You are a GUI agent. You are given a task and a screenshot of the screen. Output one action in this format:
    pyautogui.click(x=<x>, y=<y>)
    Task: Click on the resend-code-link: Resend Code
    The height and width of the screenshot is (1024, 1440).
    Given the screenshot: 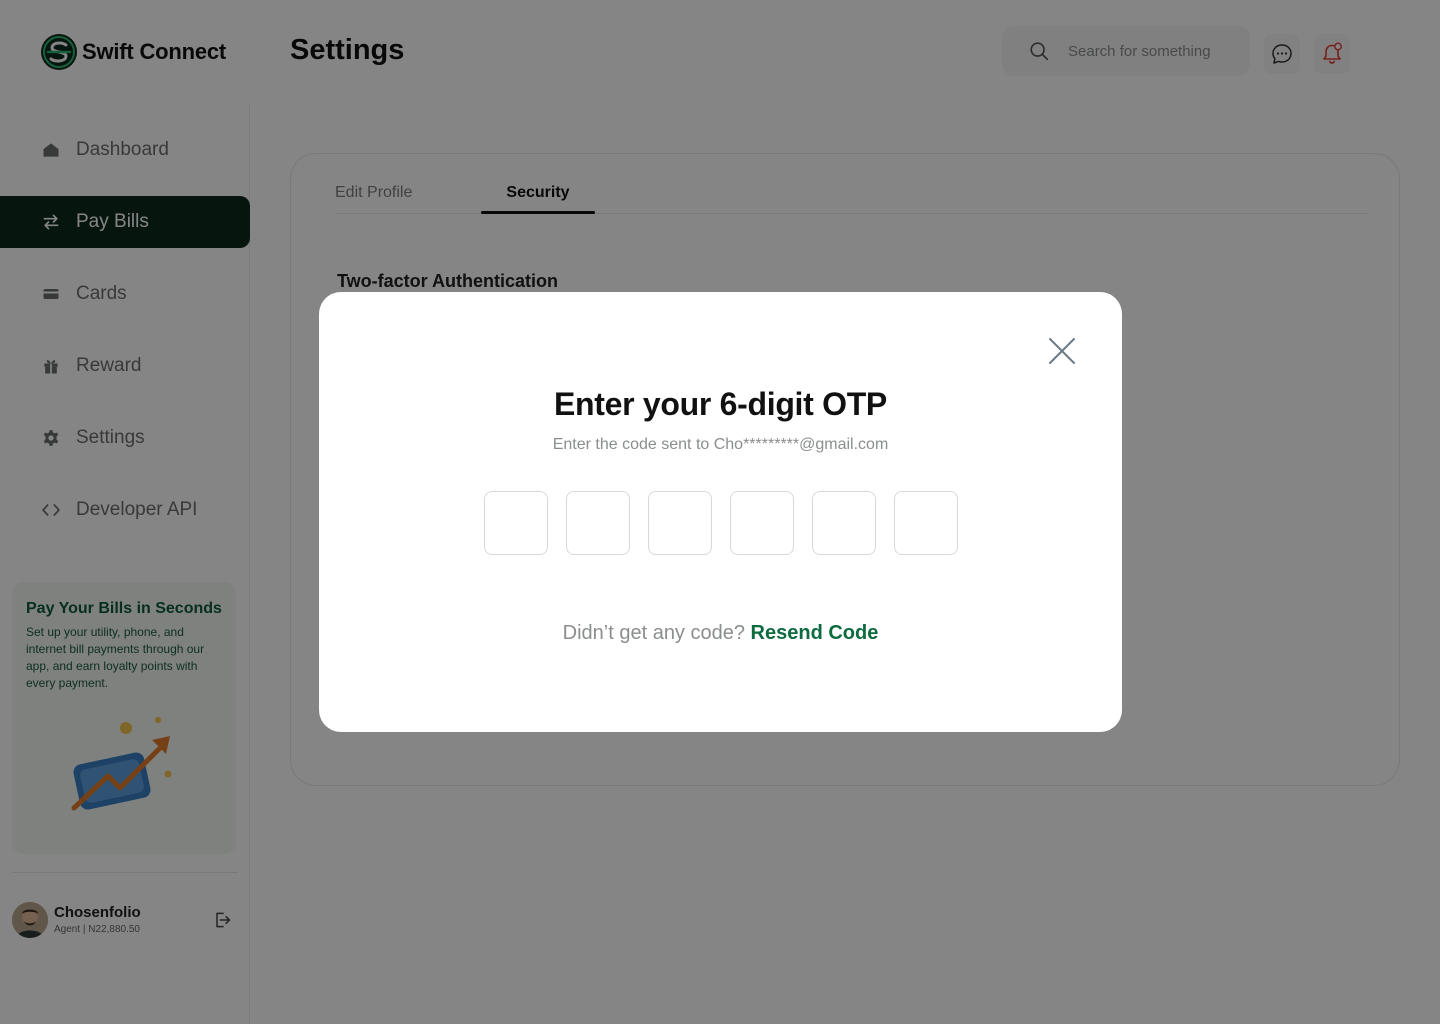 What is the action you would take?
    pyautogui.click(x=815, y=633)
    